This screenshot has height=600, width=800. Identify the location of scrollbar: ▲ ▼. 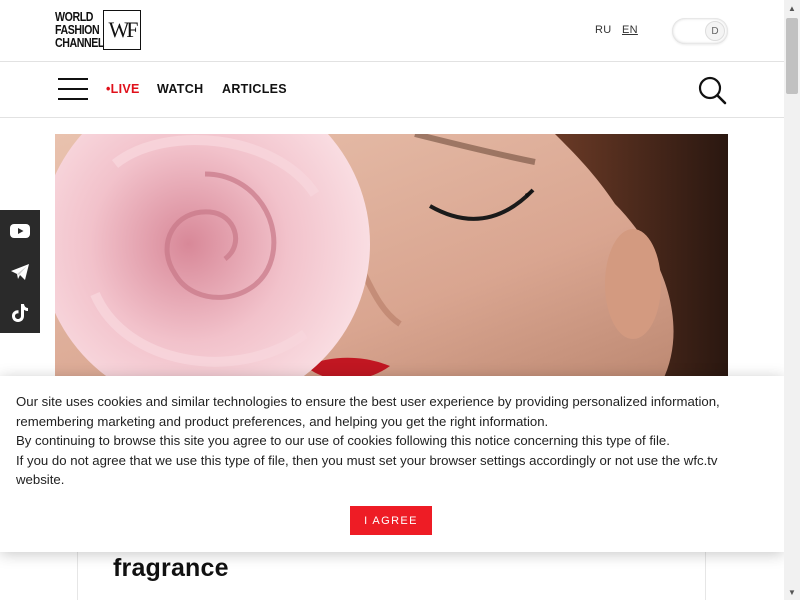
(792, 300).